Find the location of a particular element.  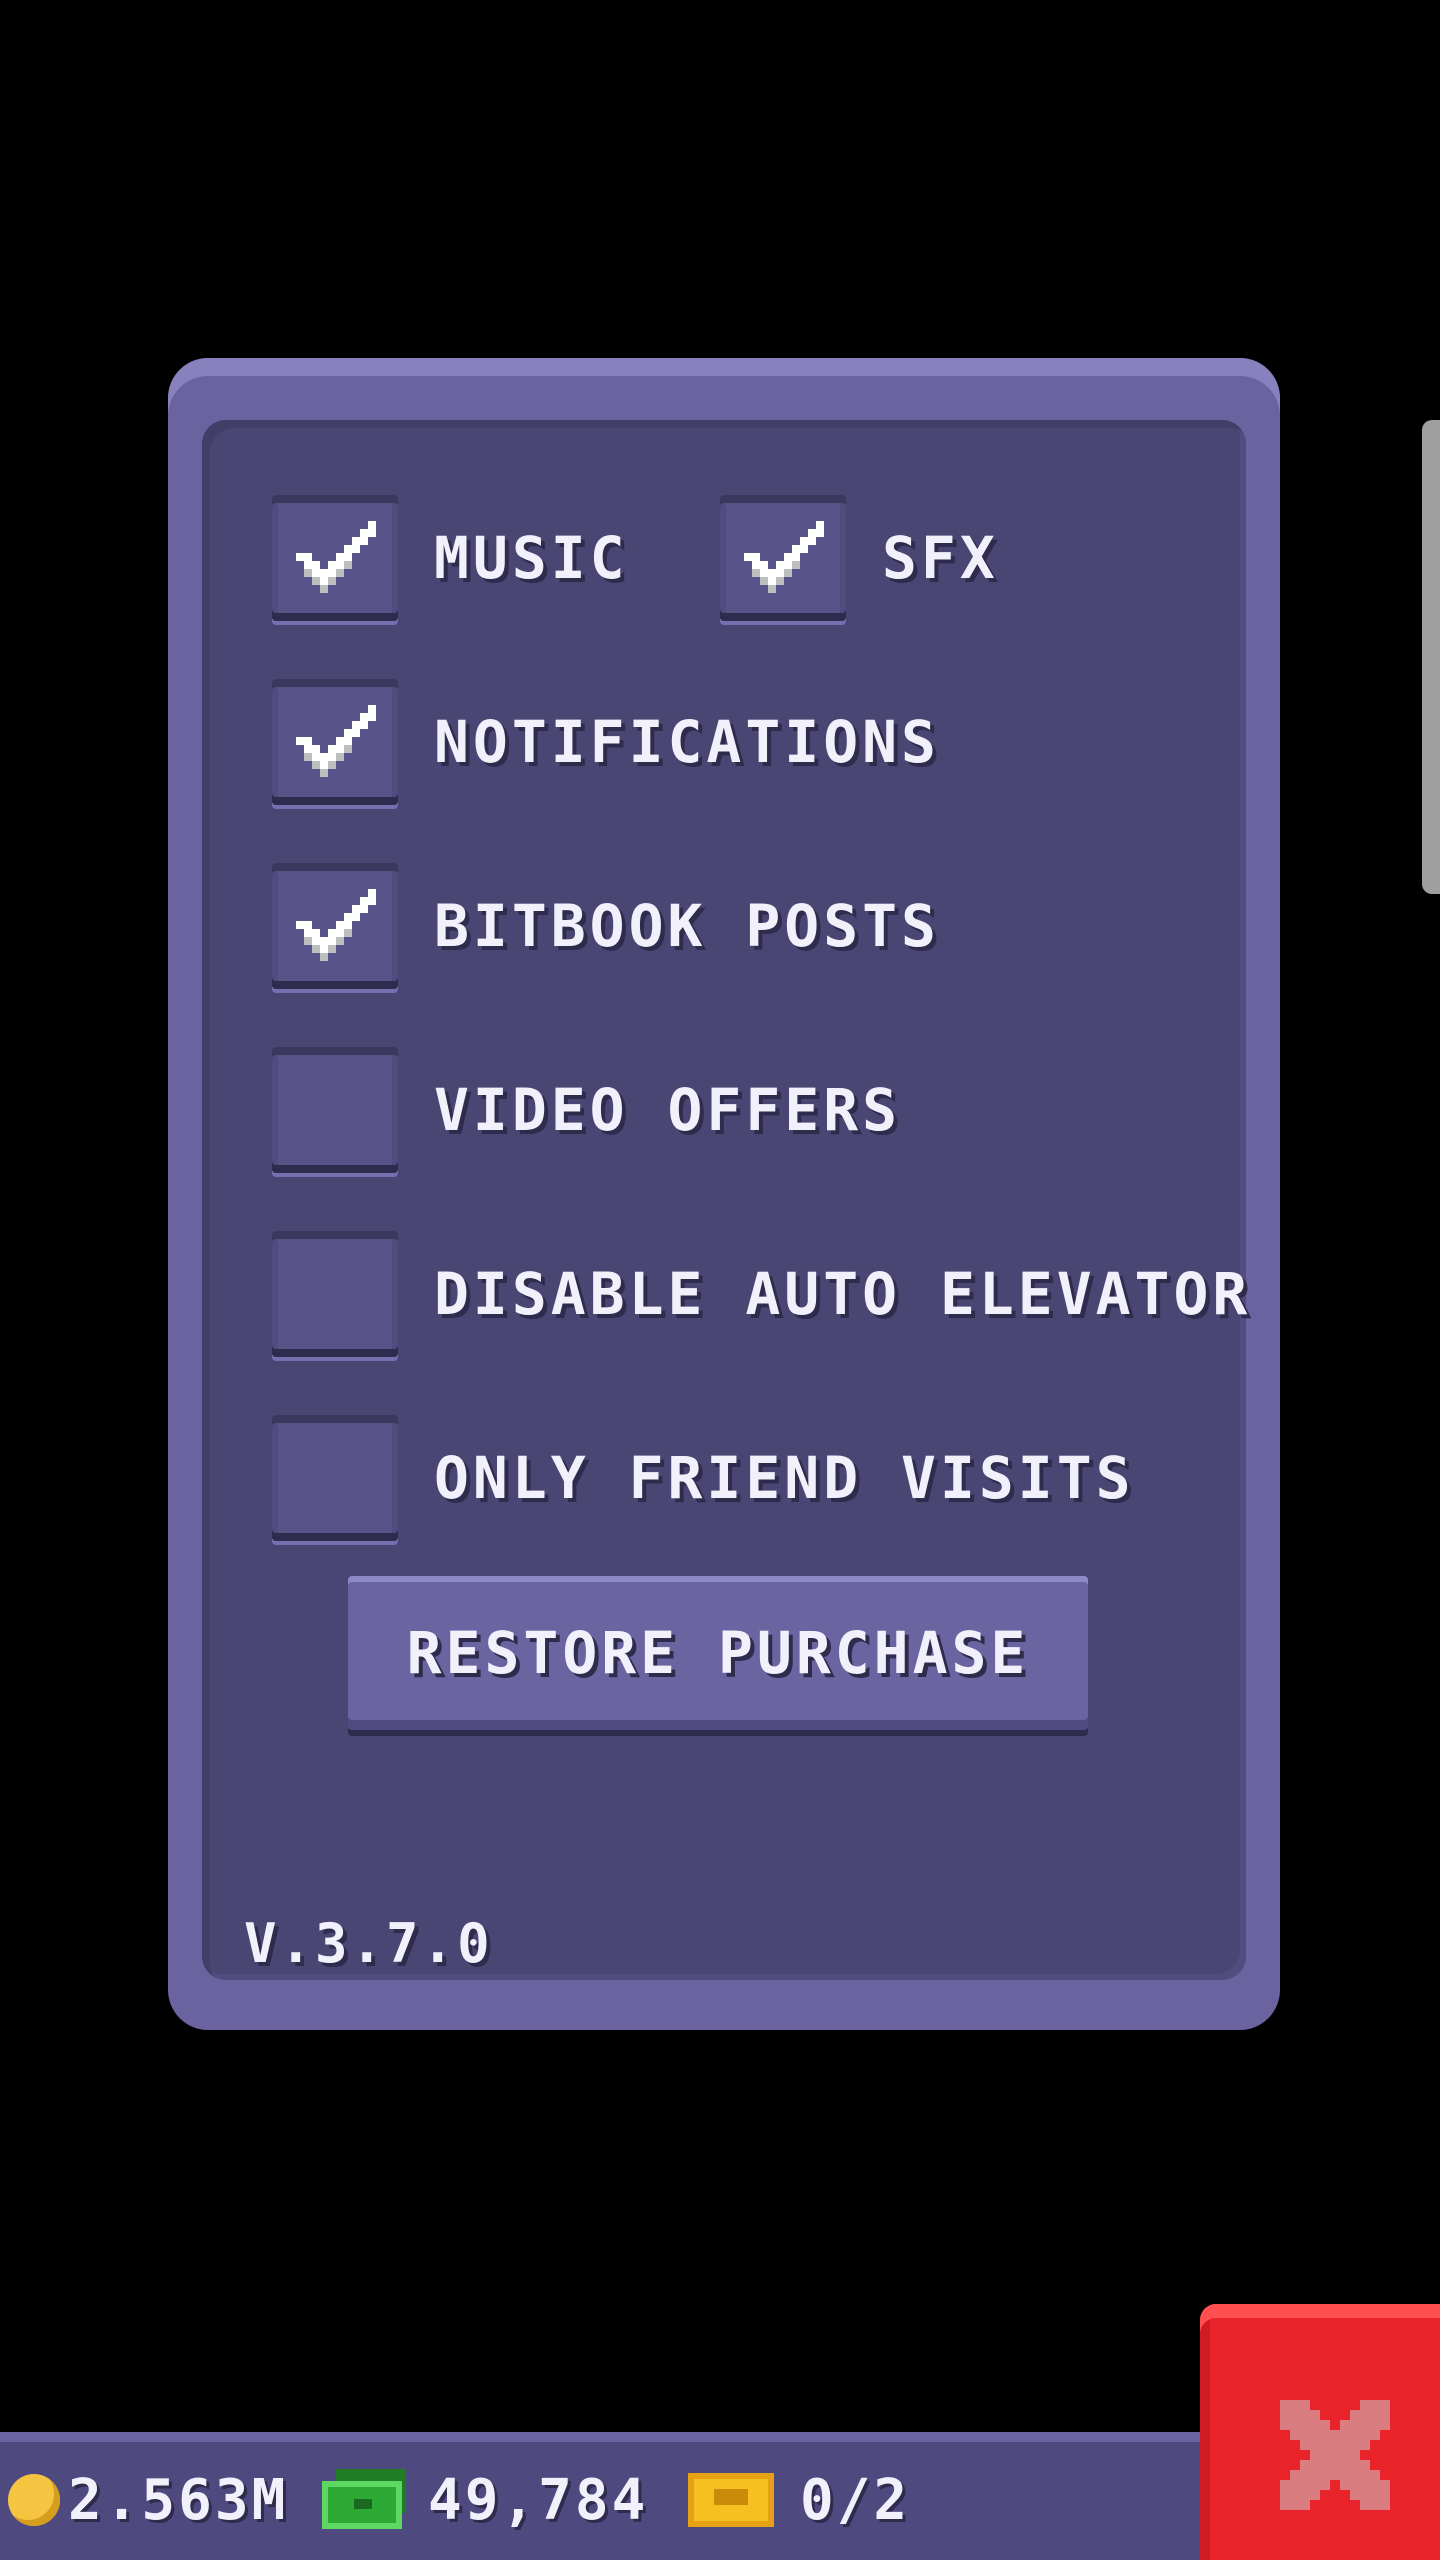

restore-purchase-button: RESTORE PURCHASE is located at coordinates (718, 1653).